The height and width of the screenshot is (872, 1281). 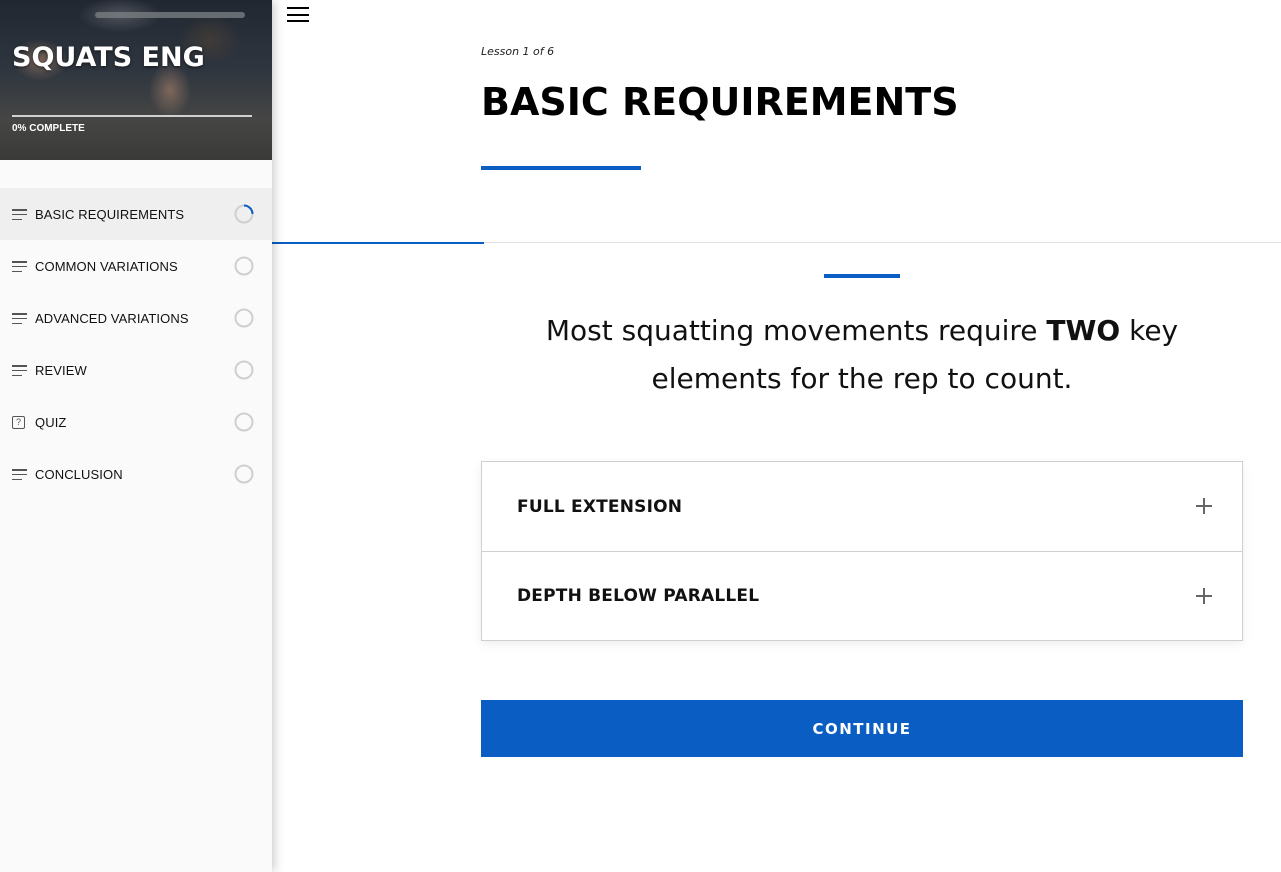 I want to click on quiz-icon: ?, so click(x=18, y=422).